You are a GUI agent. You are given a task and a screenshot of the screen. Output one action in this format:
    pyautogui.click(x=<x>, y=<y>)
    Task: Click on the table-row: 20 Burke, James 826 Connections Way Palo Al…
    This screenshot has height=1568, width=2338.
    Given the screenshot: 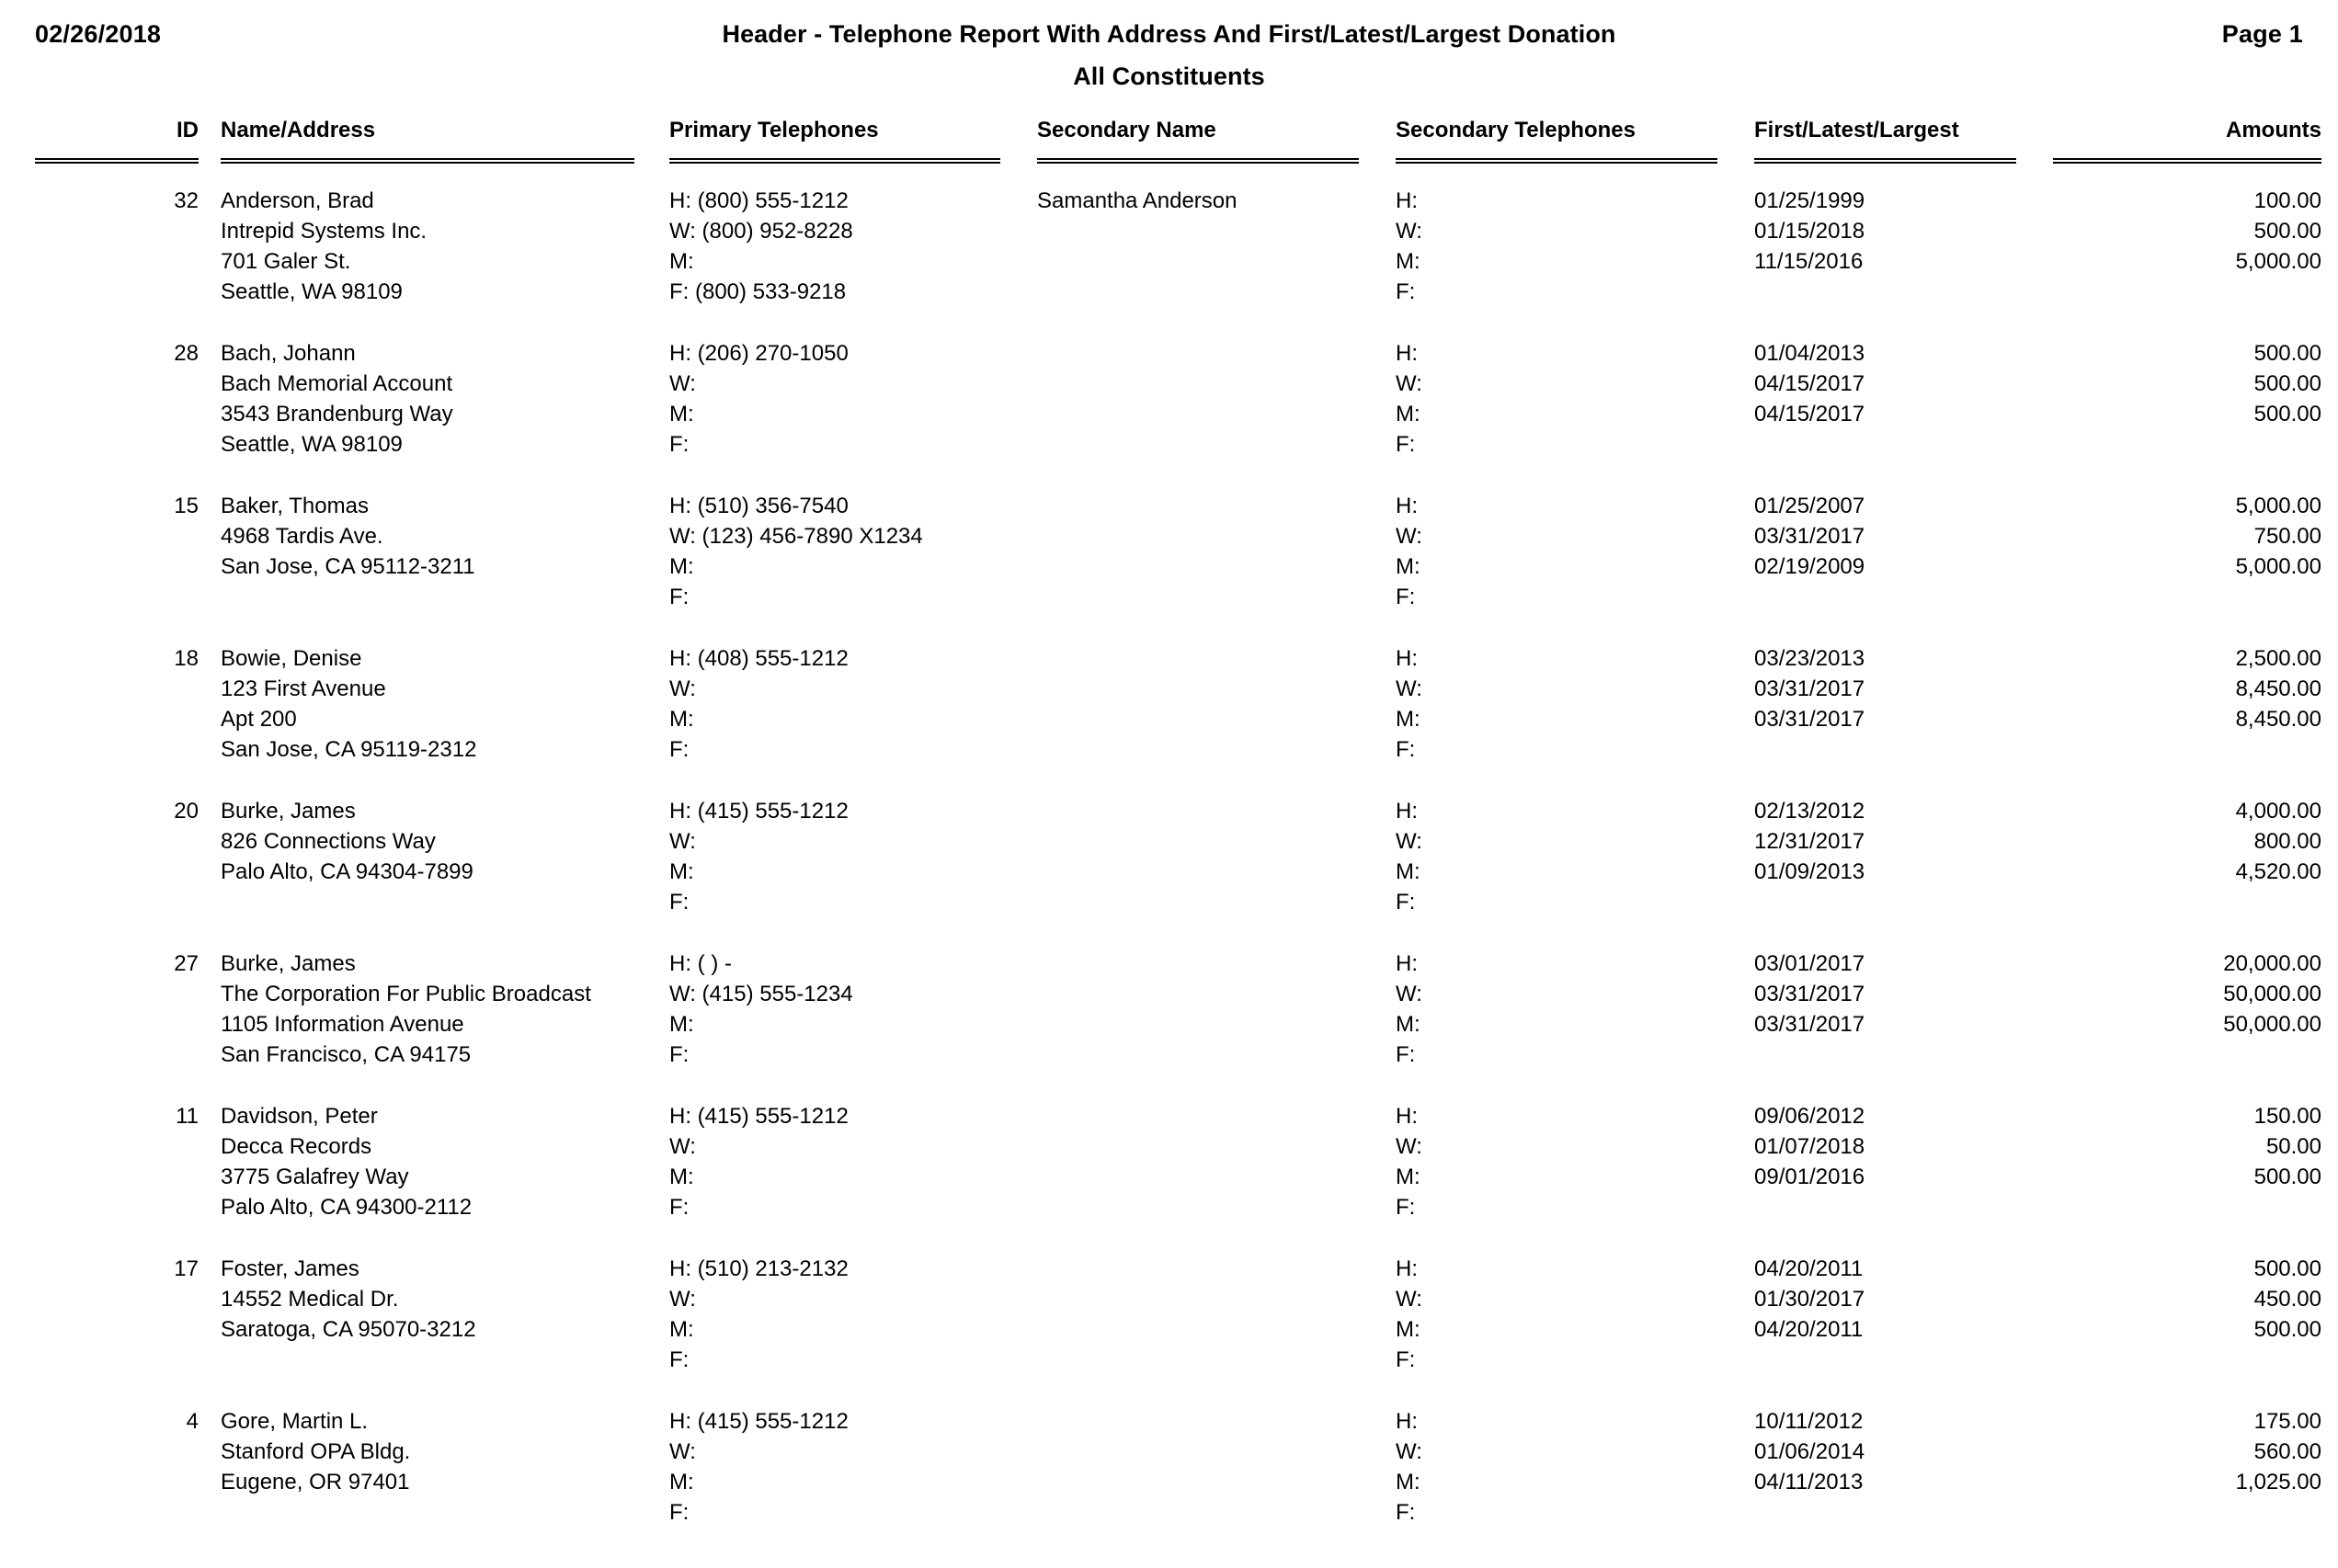 What is the action you would take?
    pyautogui.click(x=1178, y=872)
    